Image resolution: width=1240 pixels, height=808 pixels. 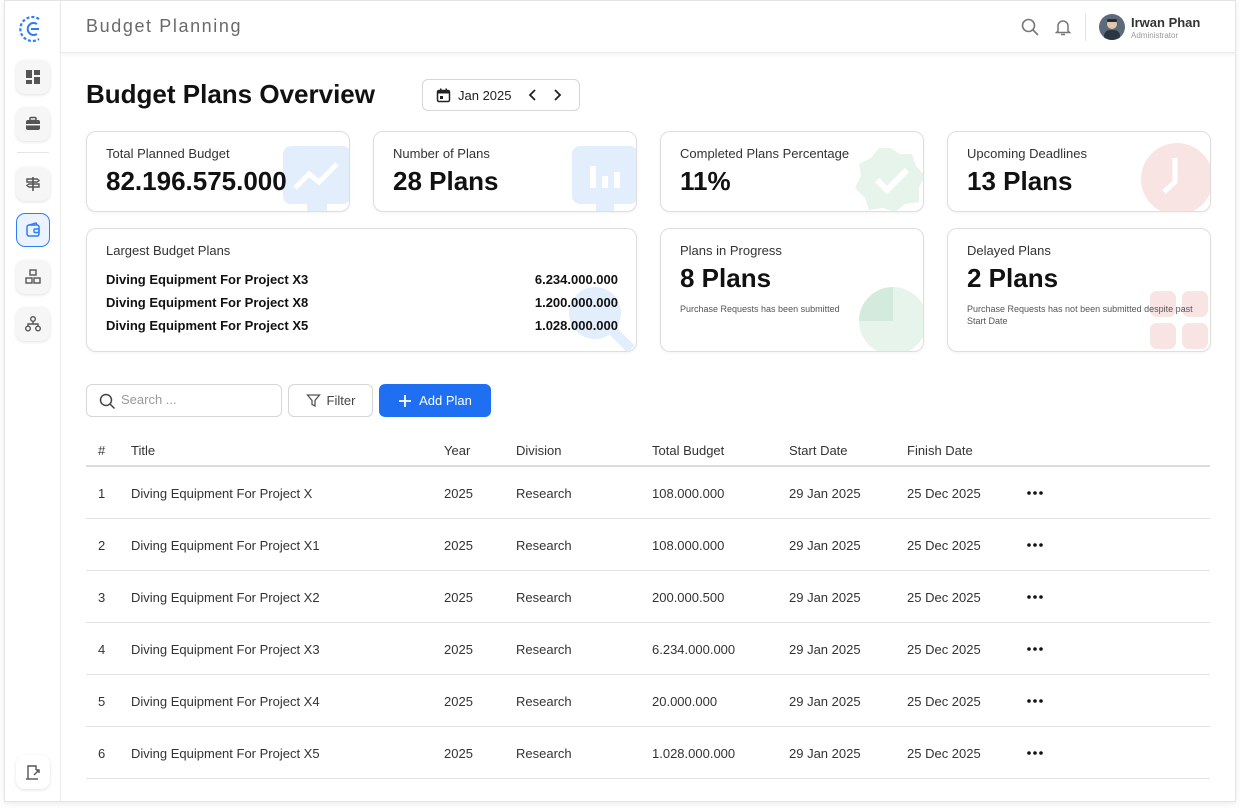 I want to click on chevron-left-icon, so click(x=533, y=95).